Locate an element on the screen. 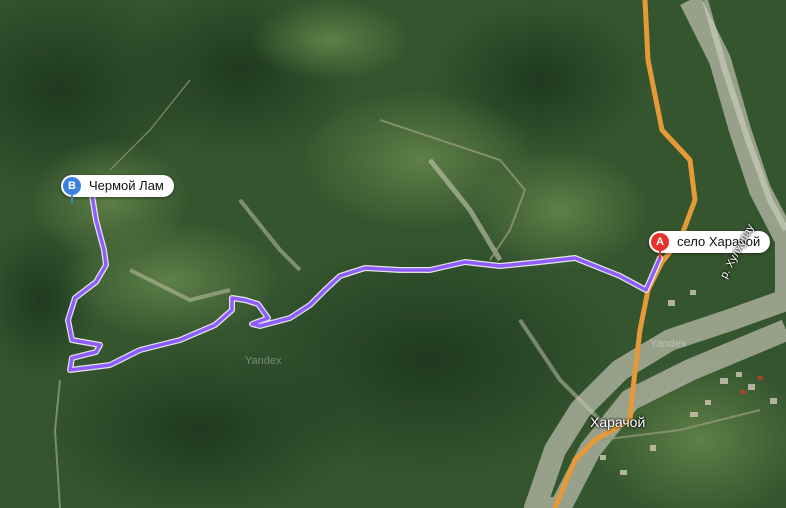 This screenshot has width=786, height=508. marker-b: B Чермой Лам is located at coordinates (117, 189).